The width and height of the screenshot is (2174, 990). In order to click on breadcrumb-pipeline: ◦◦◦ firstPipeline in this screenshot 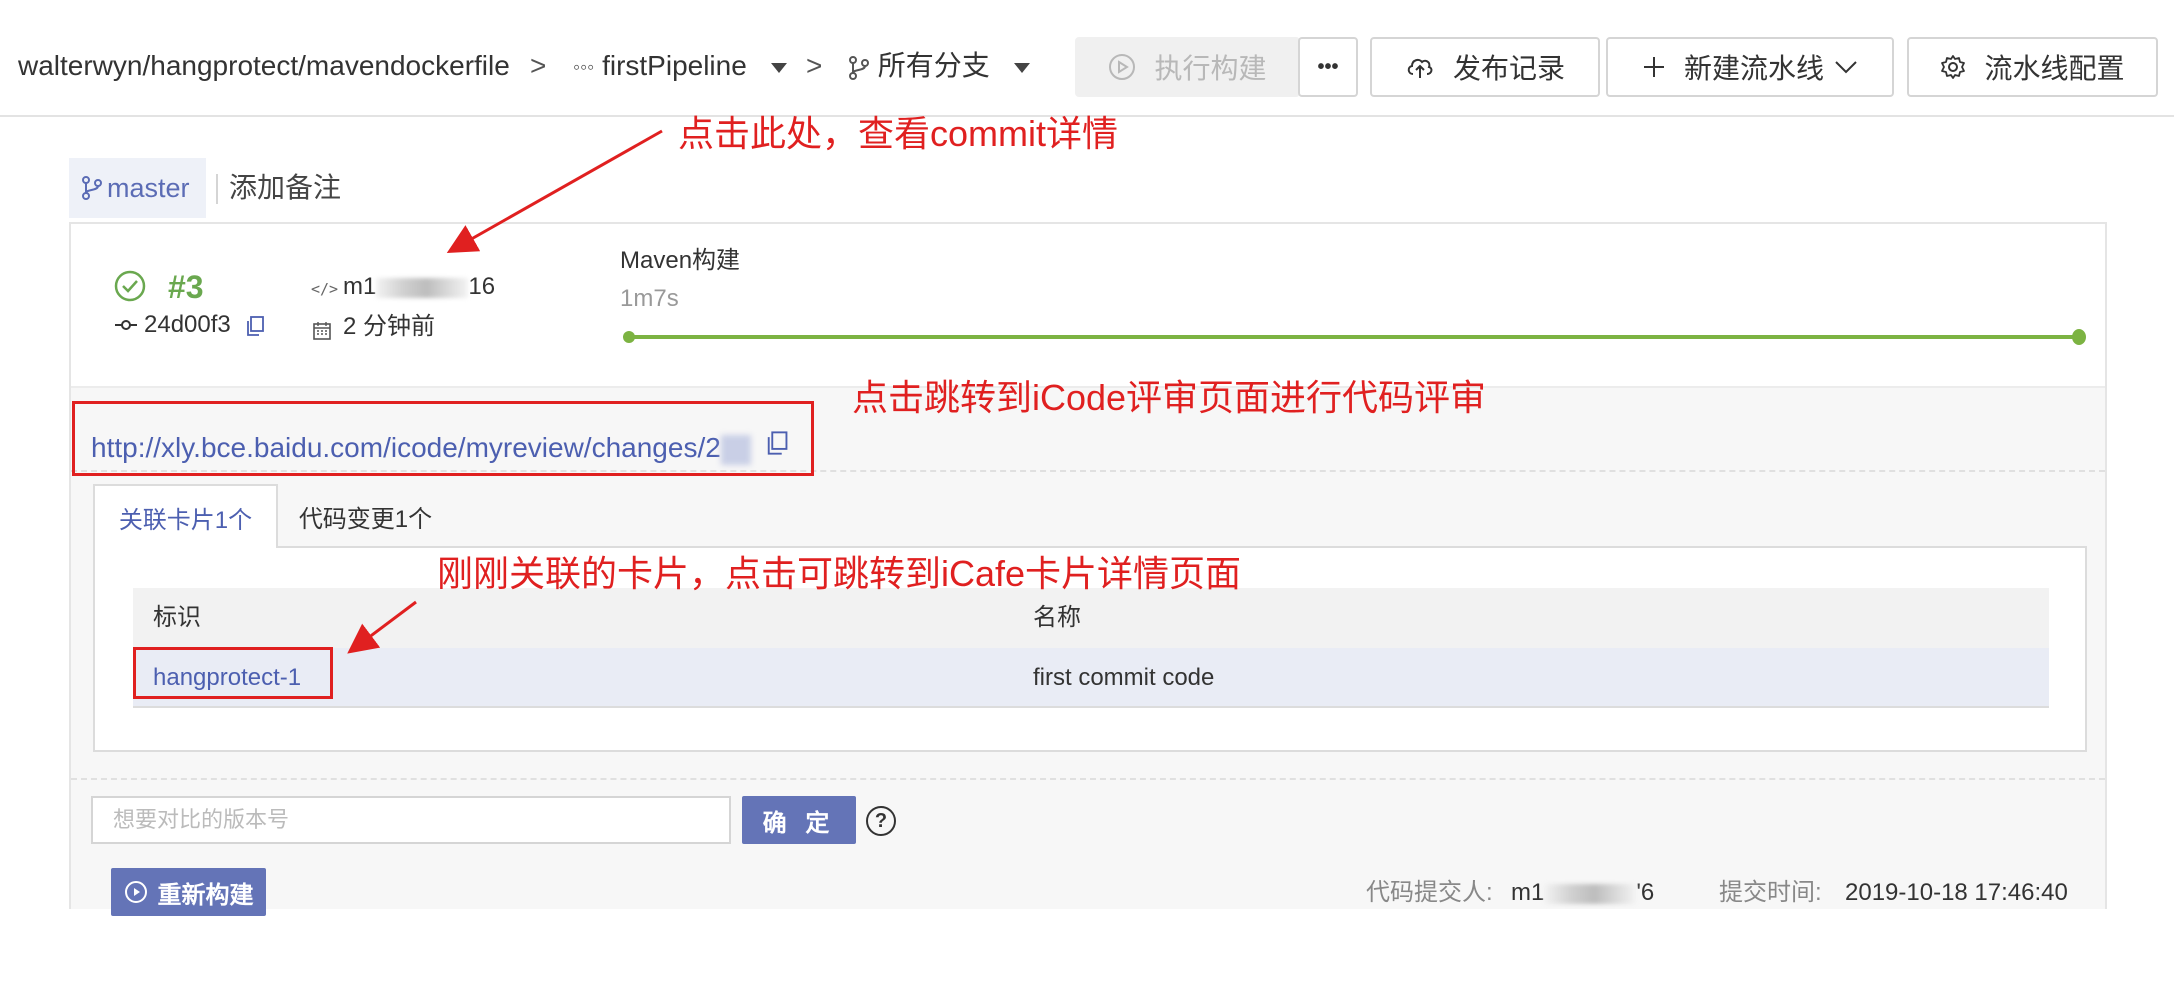, I will do `click(680, 67)`.